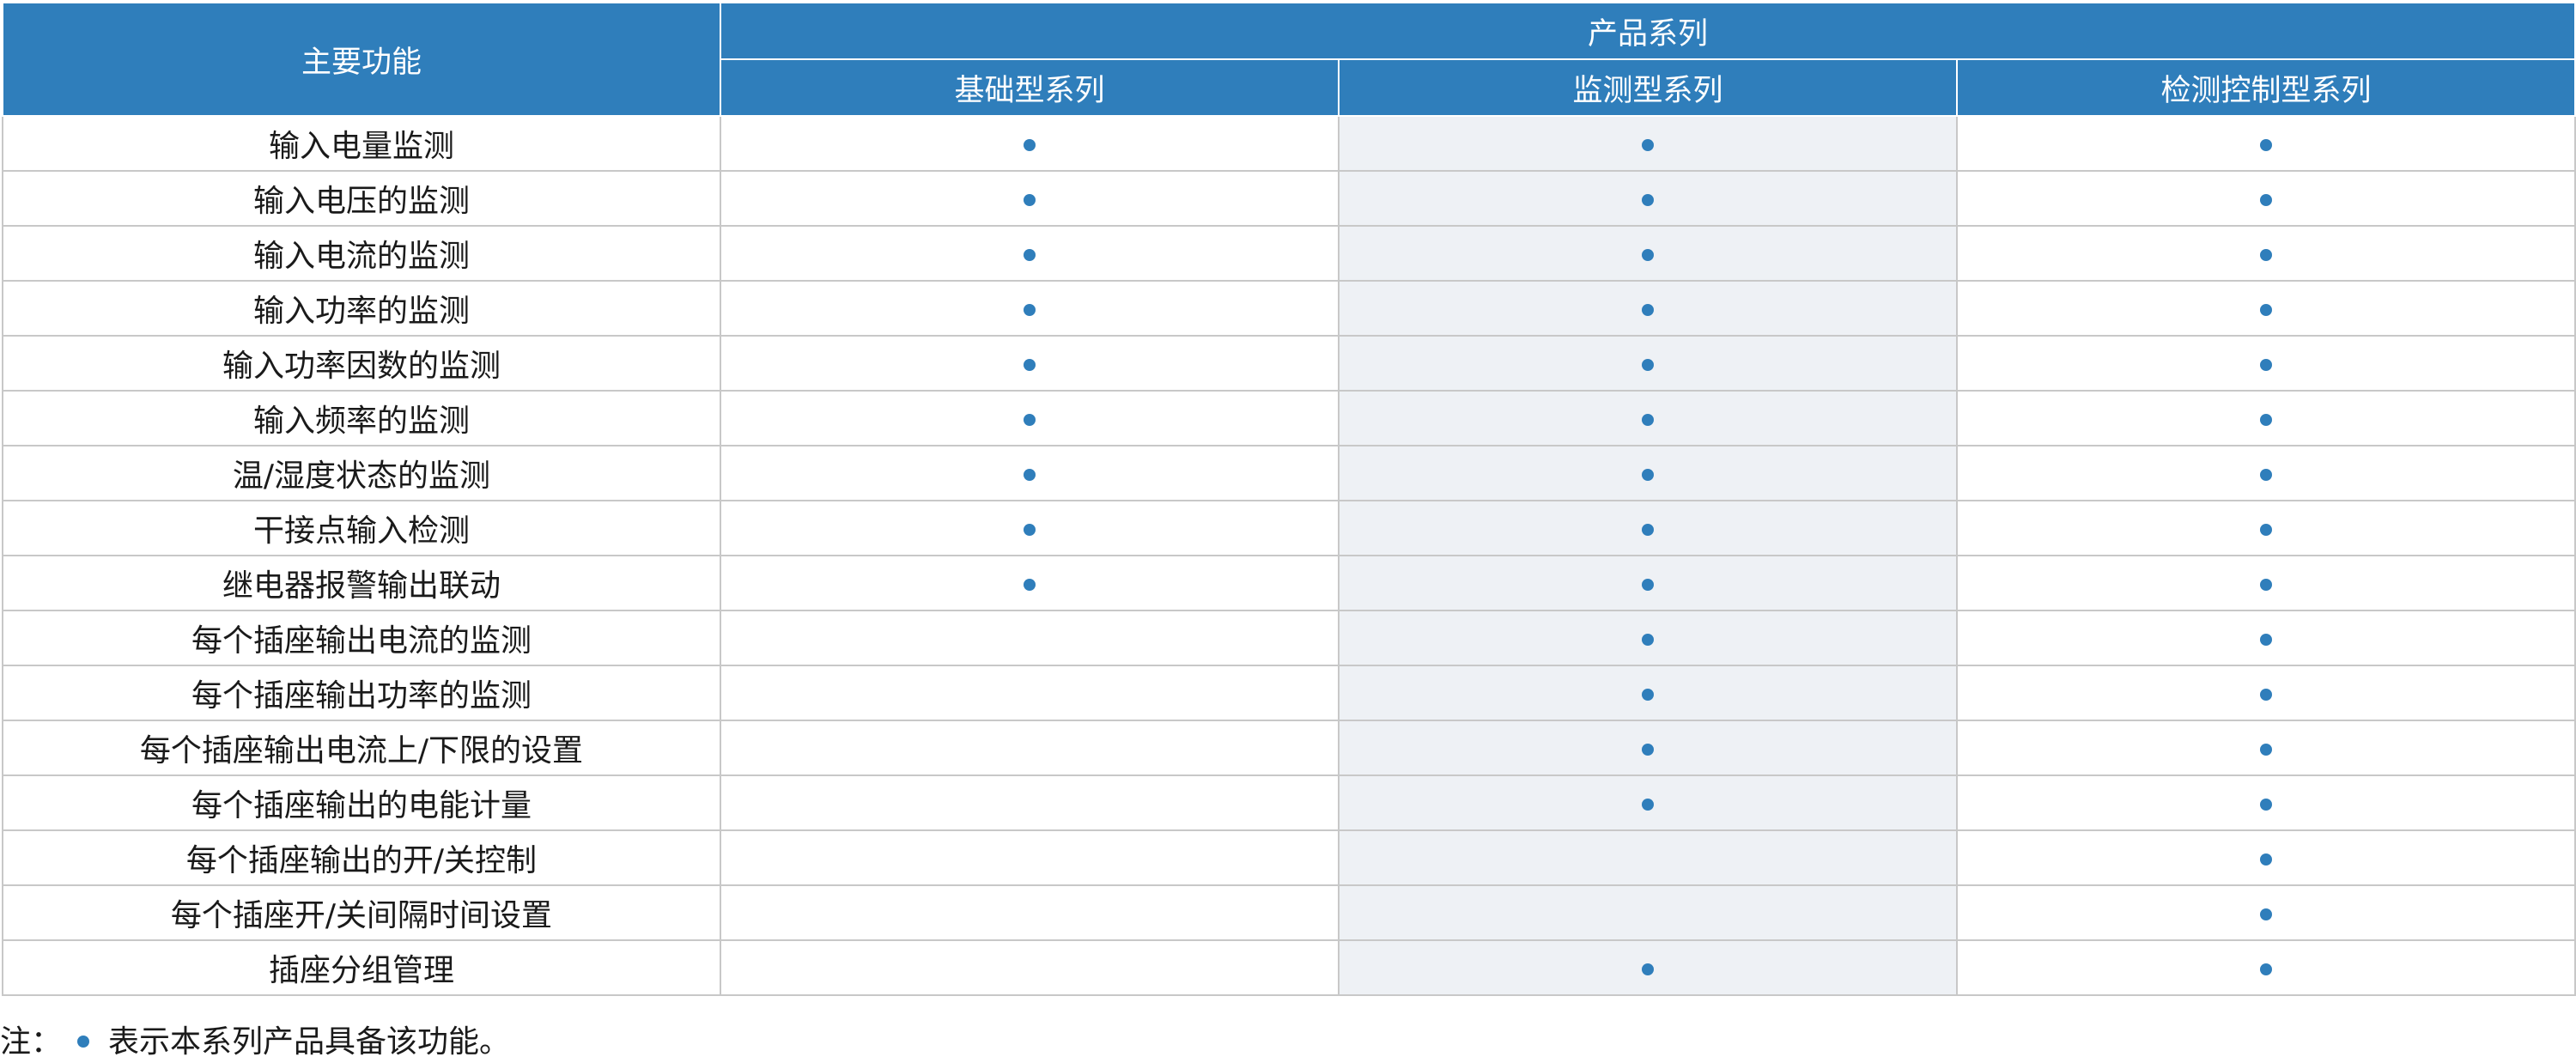 Image resolution: width=2576 pixels, height=1063 pixels. What do you see at coordinates (1647, 31) in the screenshot?
I see `header-product-series: 产品系列` at bounding box center [1647, 31].